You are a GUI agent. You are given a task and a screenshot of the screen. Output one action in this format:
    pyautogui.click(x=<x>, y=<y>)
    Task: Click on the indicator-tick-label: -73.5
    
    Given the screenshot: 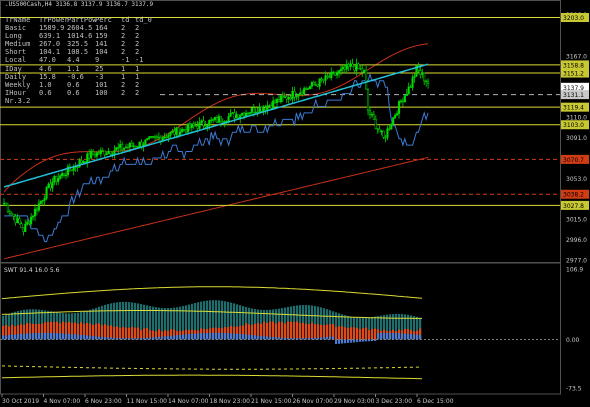 What is the action you would take?
    pyautogui.click(x=574, y=389)
    